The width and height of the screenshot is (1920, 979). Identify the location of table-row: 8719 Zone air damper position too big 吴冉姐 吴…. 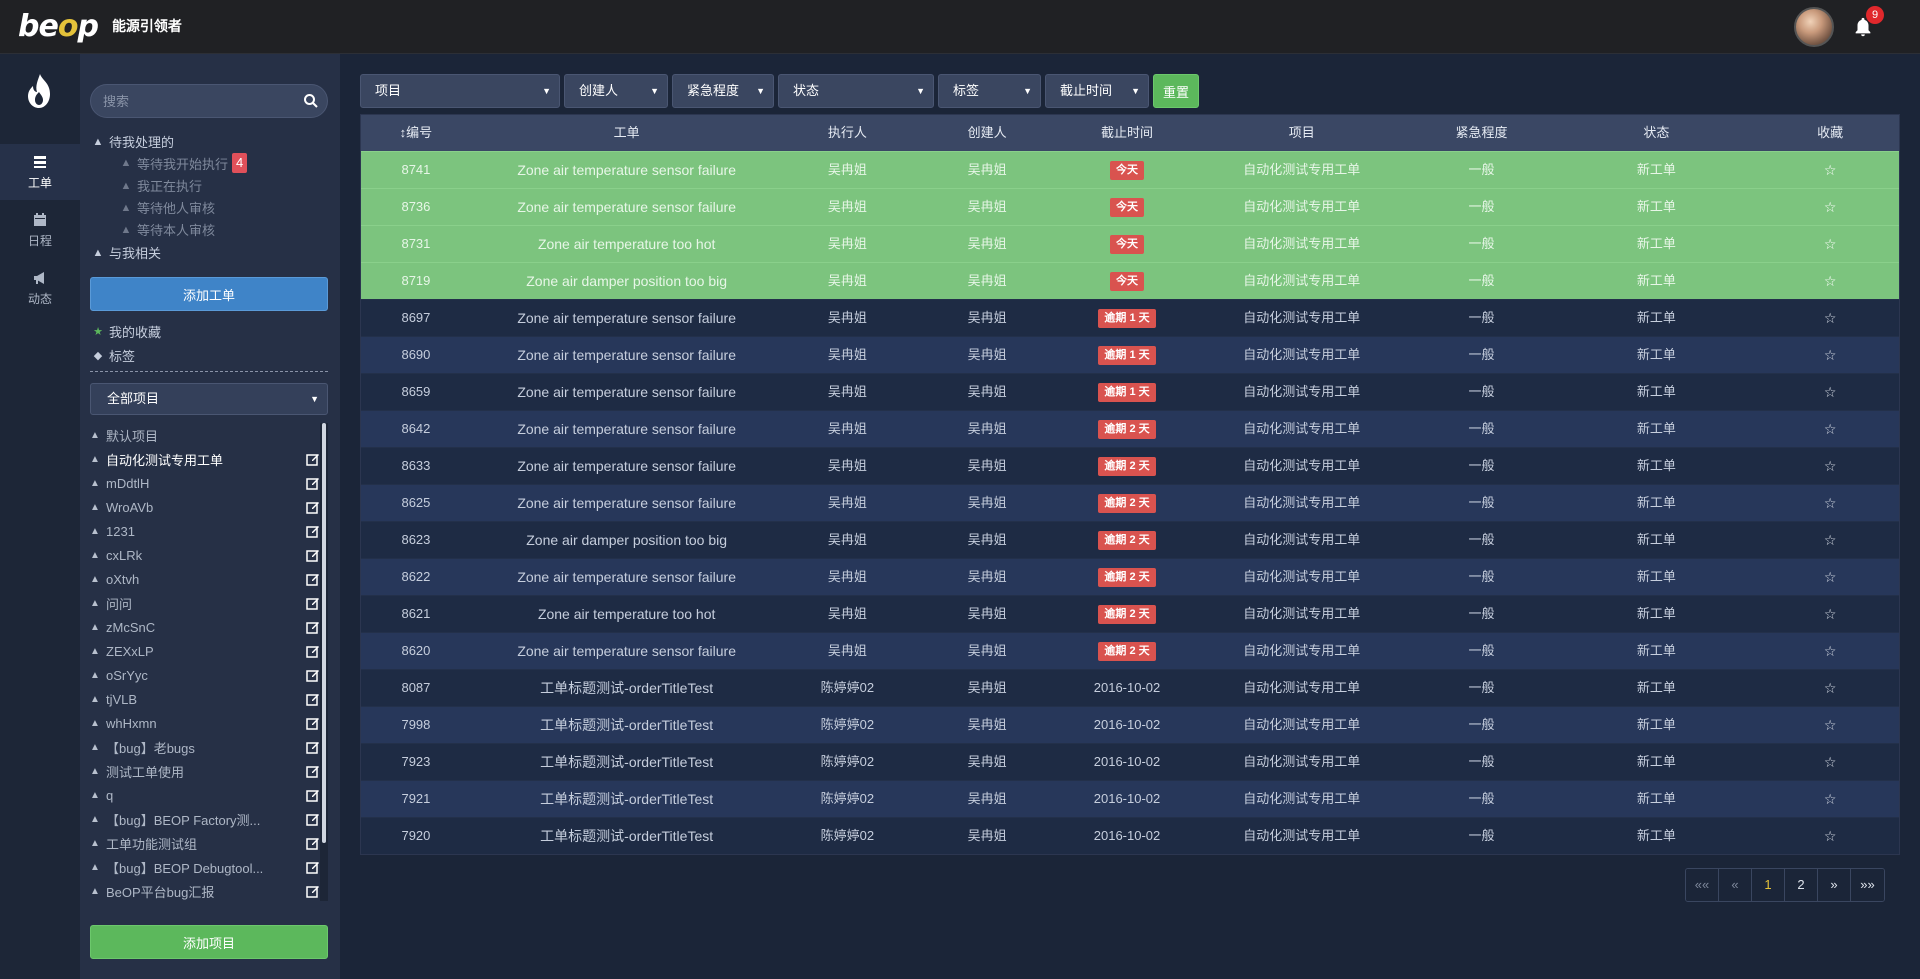
(1130, 280).